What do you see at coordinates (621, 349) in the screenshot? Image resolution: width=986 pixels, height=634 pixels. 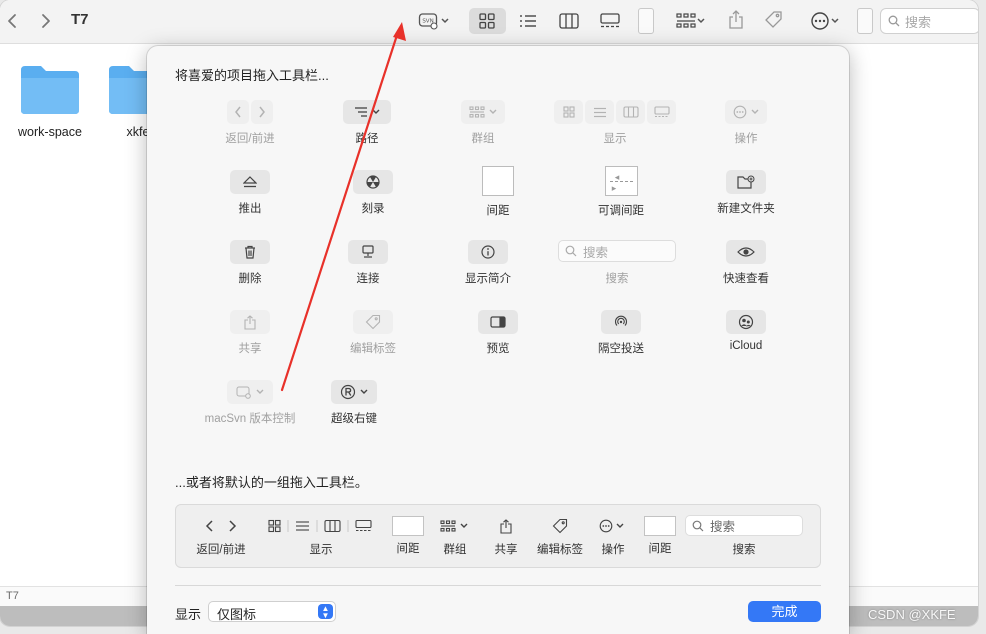 I see `palette-label: 隔空投送` at bounding box center [621, 349].